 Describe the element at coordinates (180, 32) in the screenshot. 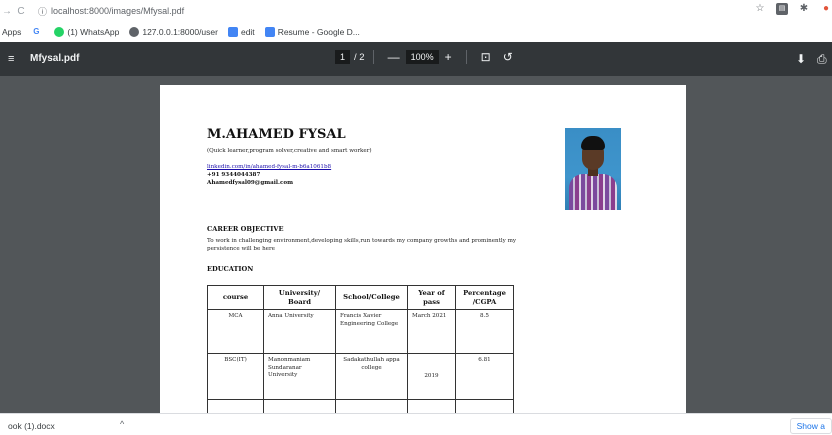

I see `bookmark-label: 127.0.0.1:8000/user` at that location.